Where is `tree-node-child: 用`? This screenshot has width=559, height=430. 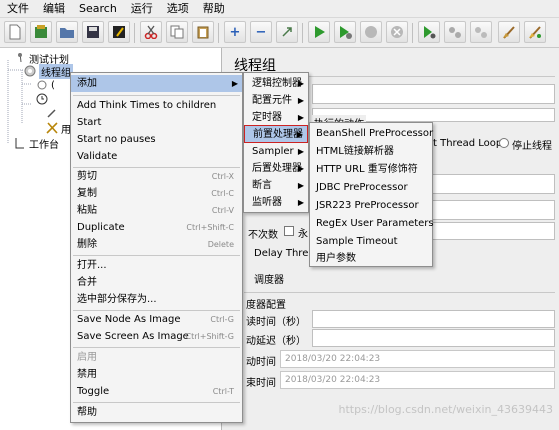 tree-node-child: 用 is located at coordinates (58, 128).